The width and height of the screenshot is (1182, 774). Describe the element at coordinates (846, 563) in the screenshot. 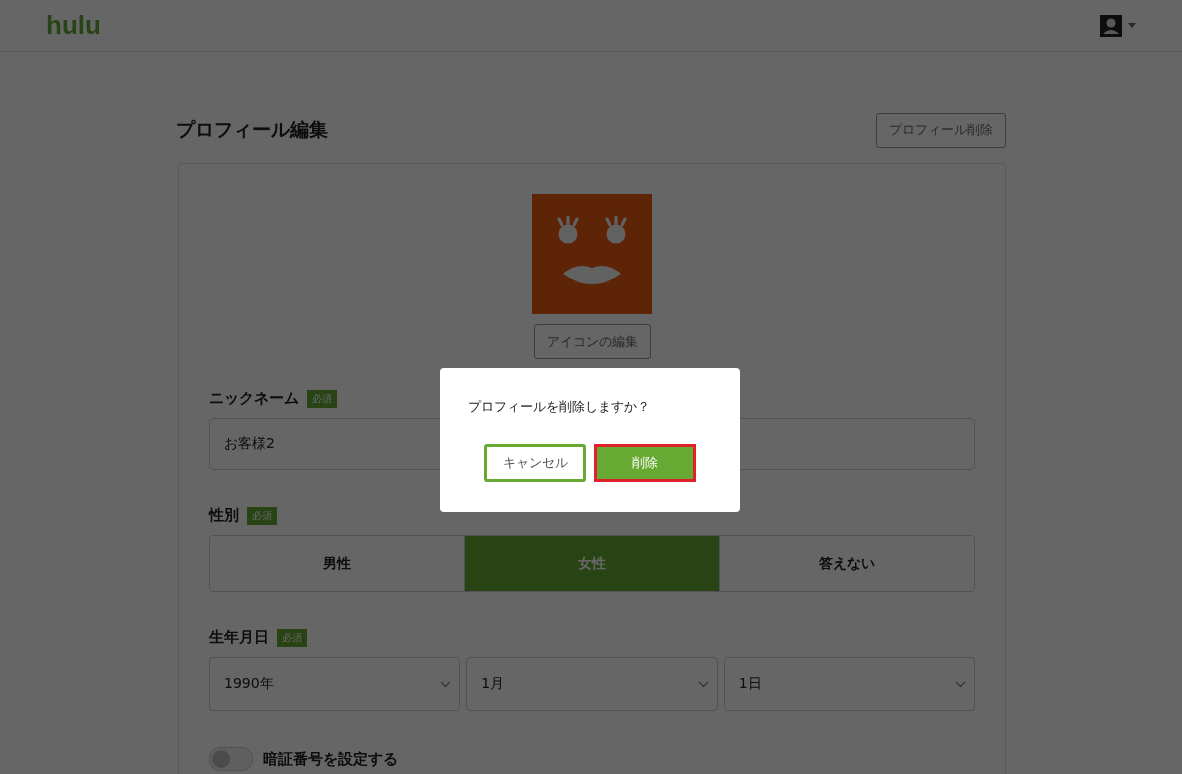

I see `gender-option: 答えない` at that location.